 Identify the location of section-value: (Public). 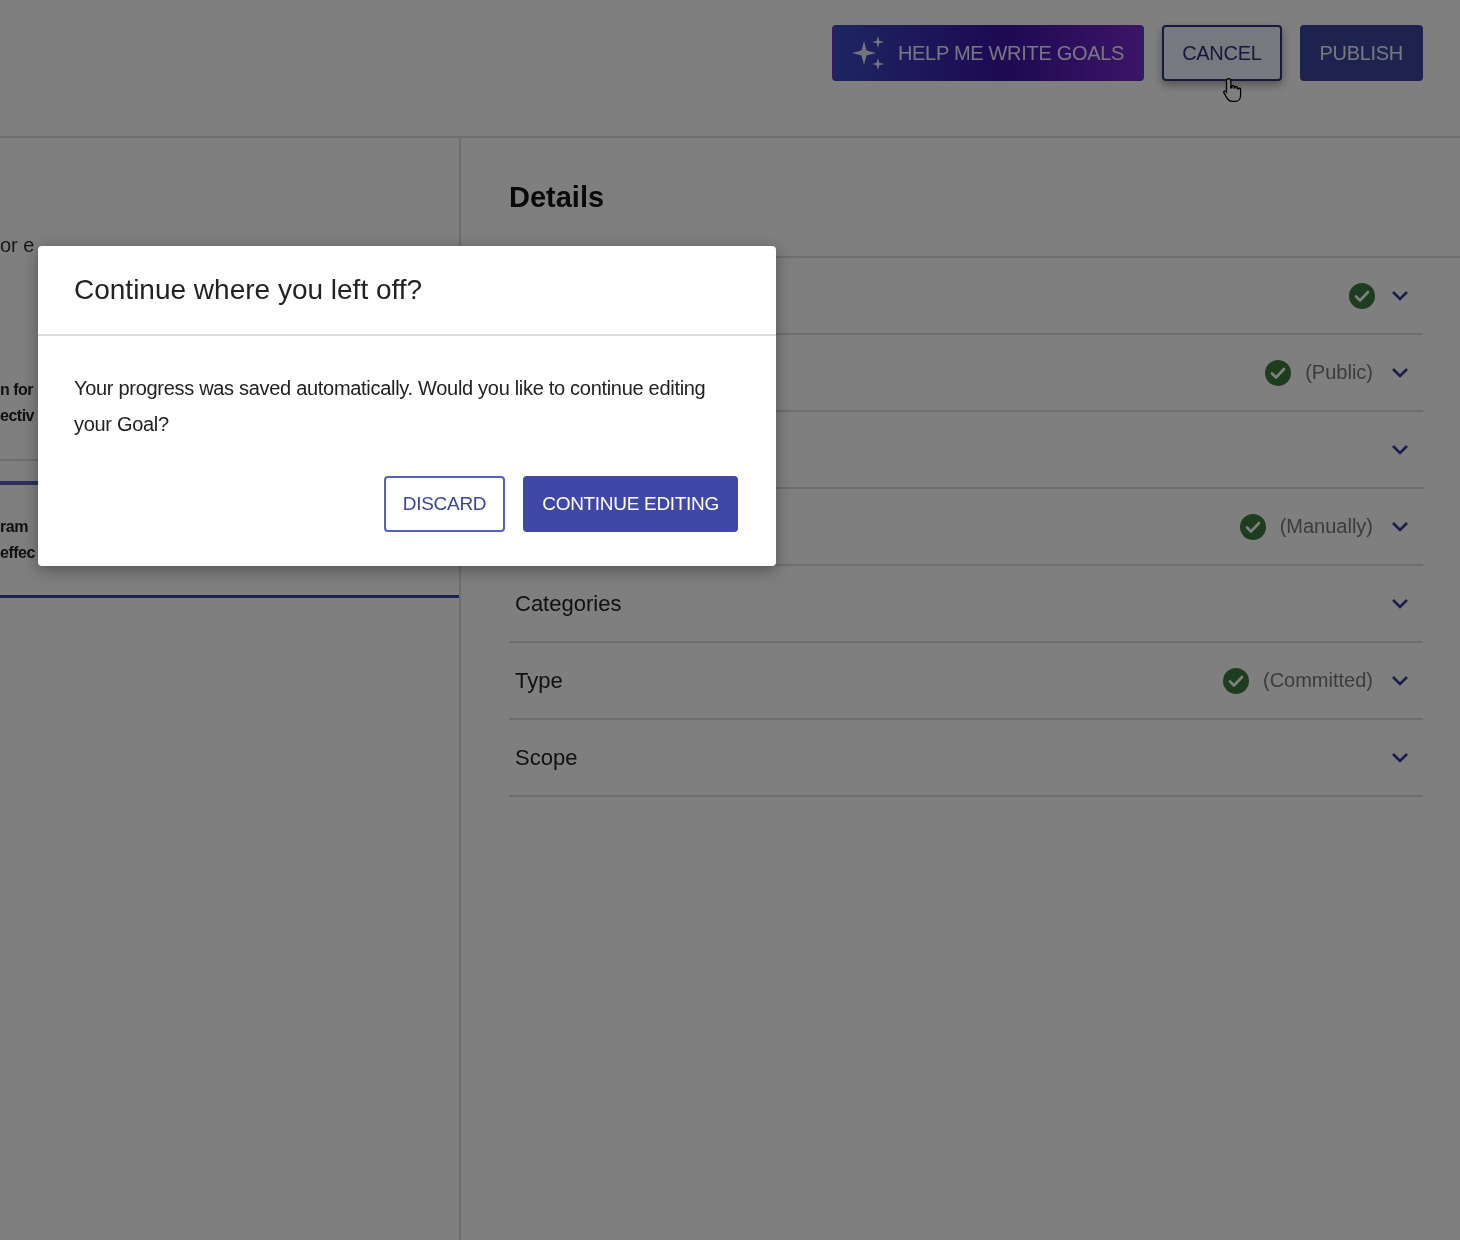
(1339, 372).